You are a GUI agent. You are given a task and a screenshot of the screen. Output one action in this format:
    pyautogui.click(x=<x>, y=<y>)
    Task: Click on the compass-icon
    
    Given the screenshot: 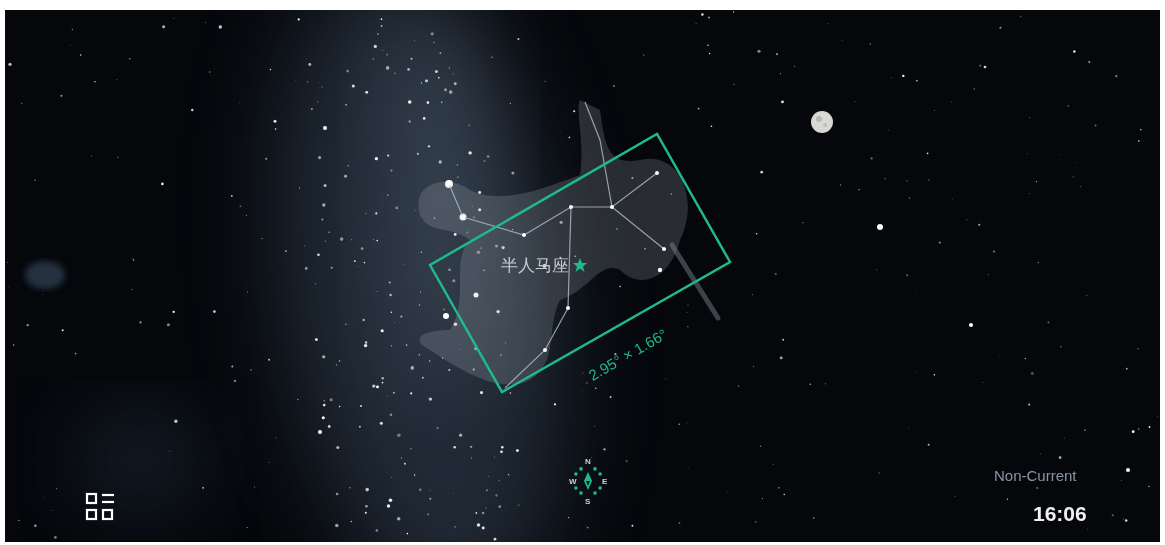 What is the action you would take?
    pyautogui.click(x=588, y=481)
    